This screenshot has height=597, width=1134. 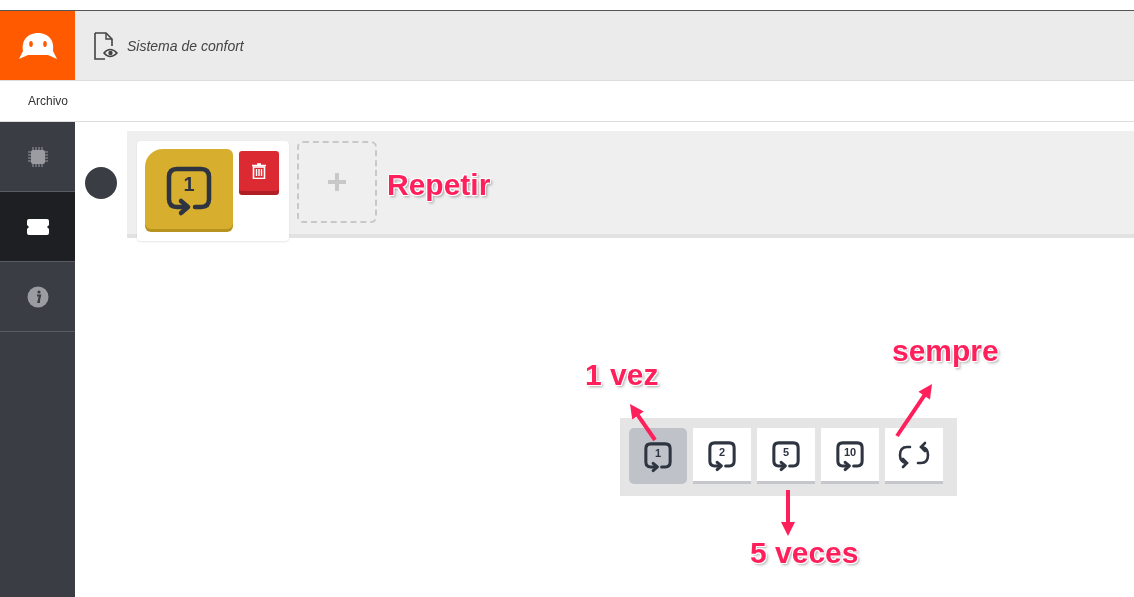 I want to click on annotation-label: Repetir, so click(x=439, y=185).